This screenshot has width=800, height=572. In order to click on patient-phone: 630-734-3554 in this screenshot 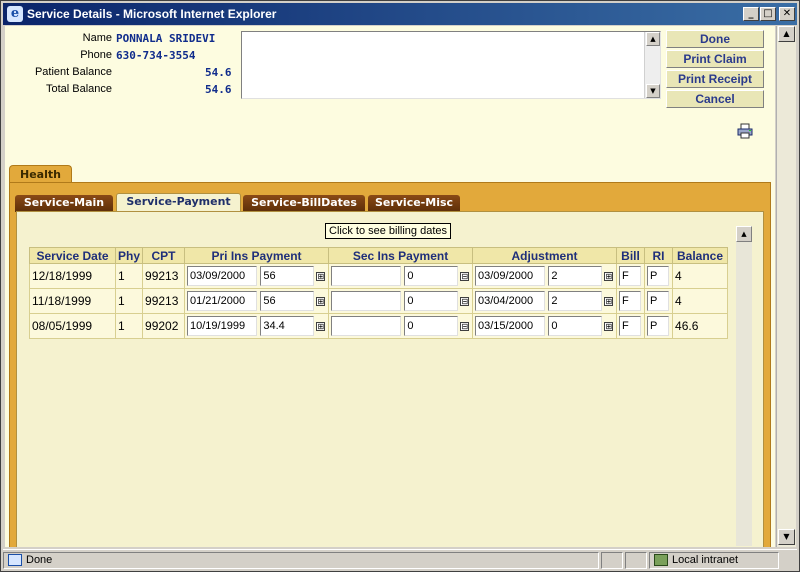, I will do `click(156, 55)`.